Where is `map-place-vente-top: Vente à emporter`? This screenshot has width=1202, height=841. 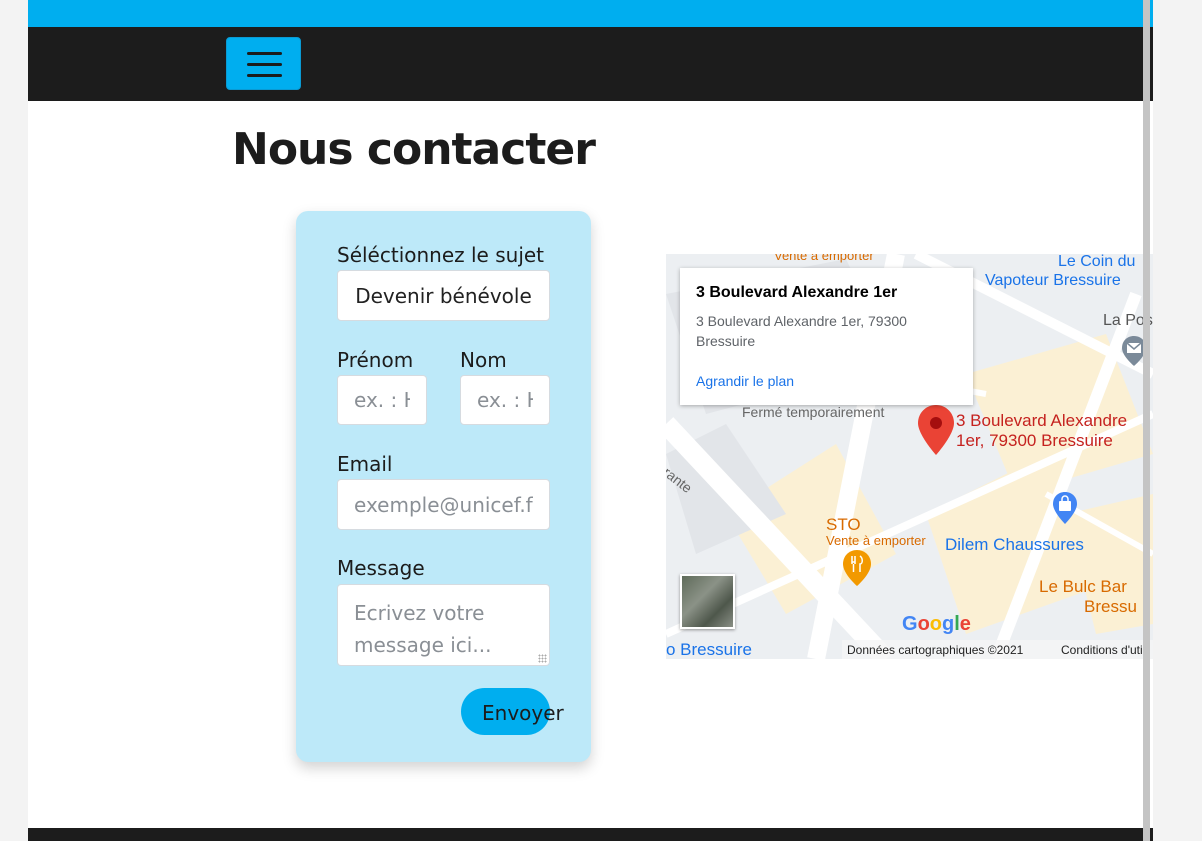 map-place-vente-top: Vente à emporter is located at coordinates (824, 258).